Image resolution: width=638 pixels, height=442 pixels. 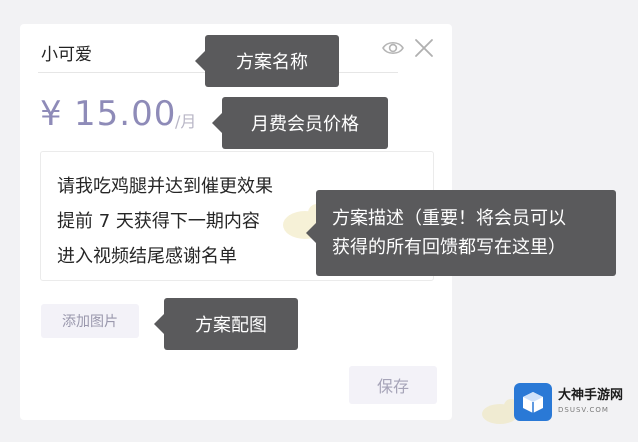 What do you see at coordinates (165, 186) in the screenshot?
I see `description-line: 请我吃鸡腿并达到催更效果` at bounding box center [165, 186].